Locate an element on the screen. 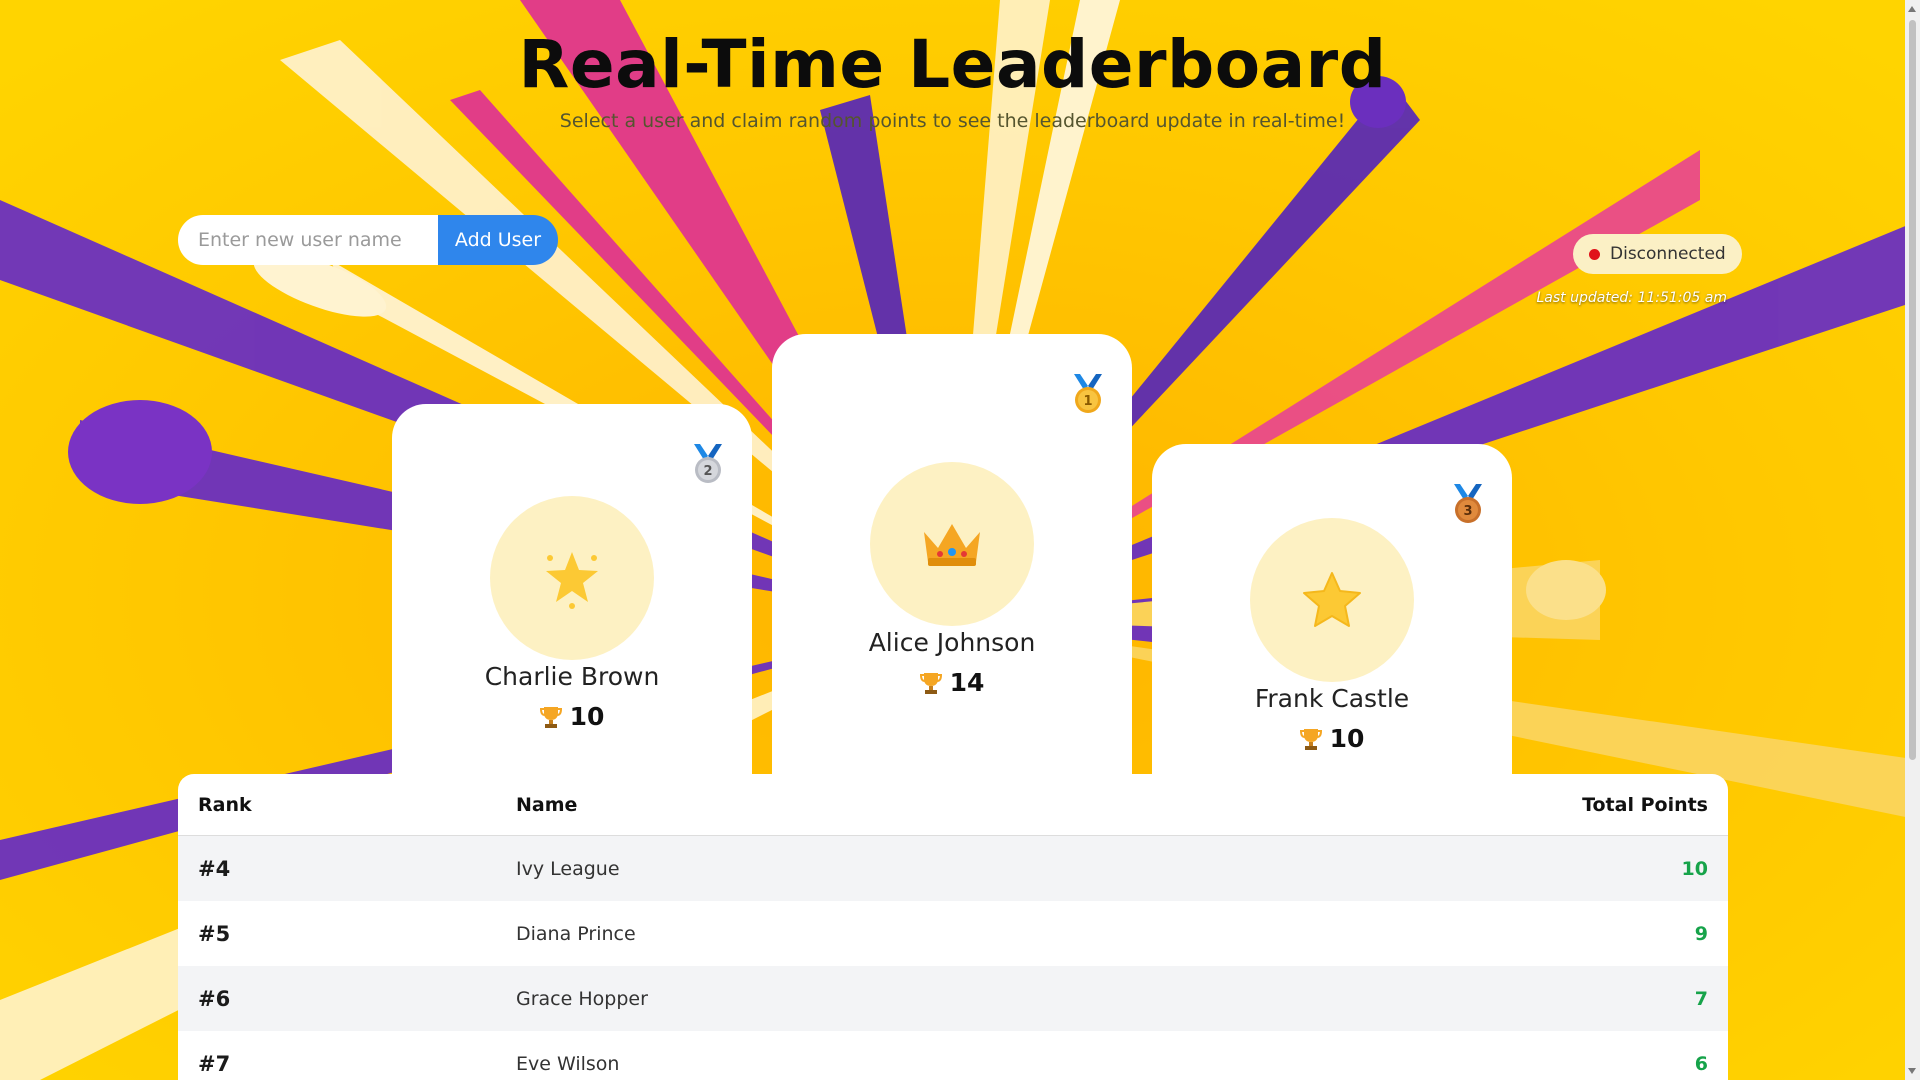  page-scrollbar is located at coordinates (1912, 540).